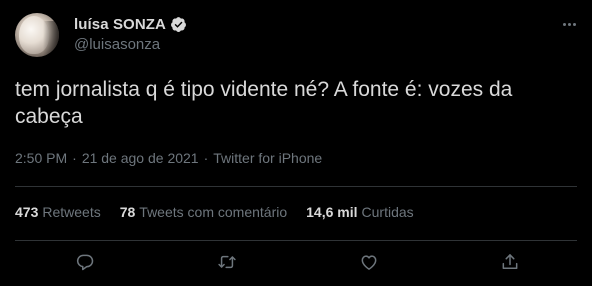  I want to click on stat-label: Tweets com comentário, so click(213, 212).